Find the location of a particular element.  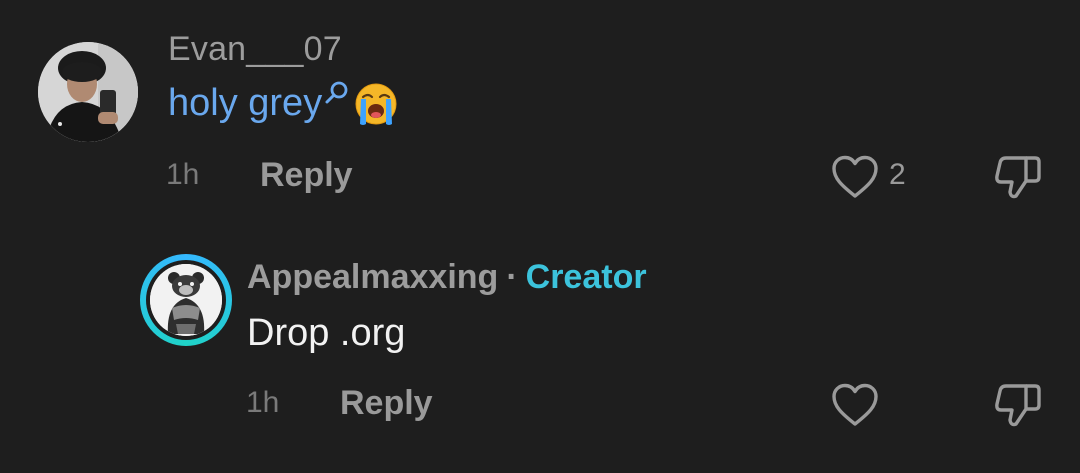

comment-actions: 1h Reply is located at coordinates (540, 405).